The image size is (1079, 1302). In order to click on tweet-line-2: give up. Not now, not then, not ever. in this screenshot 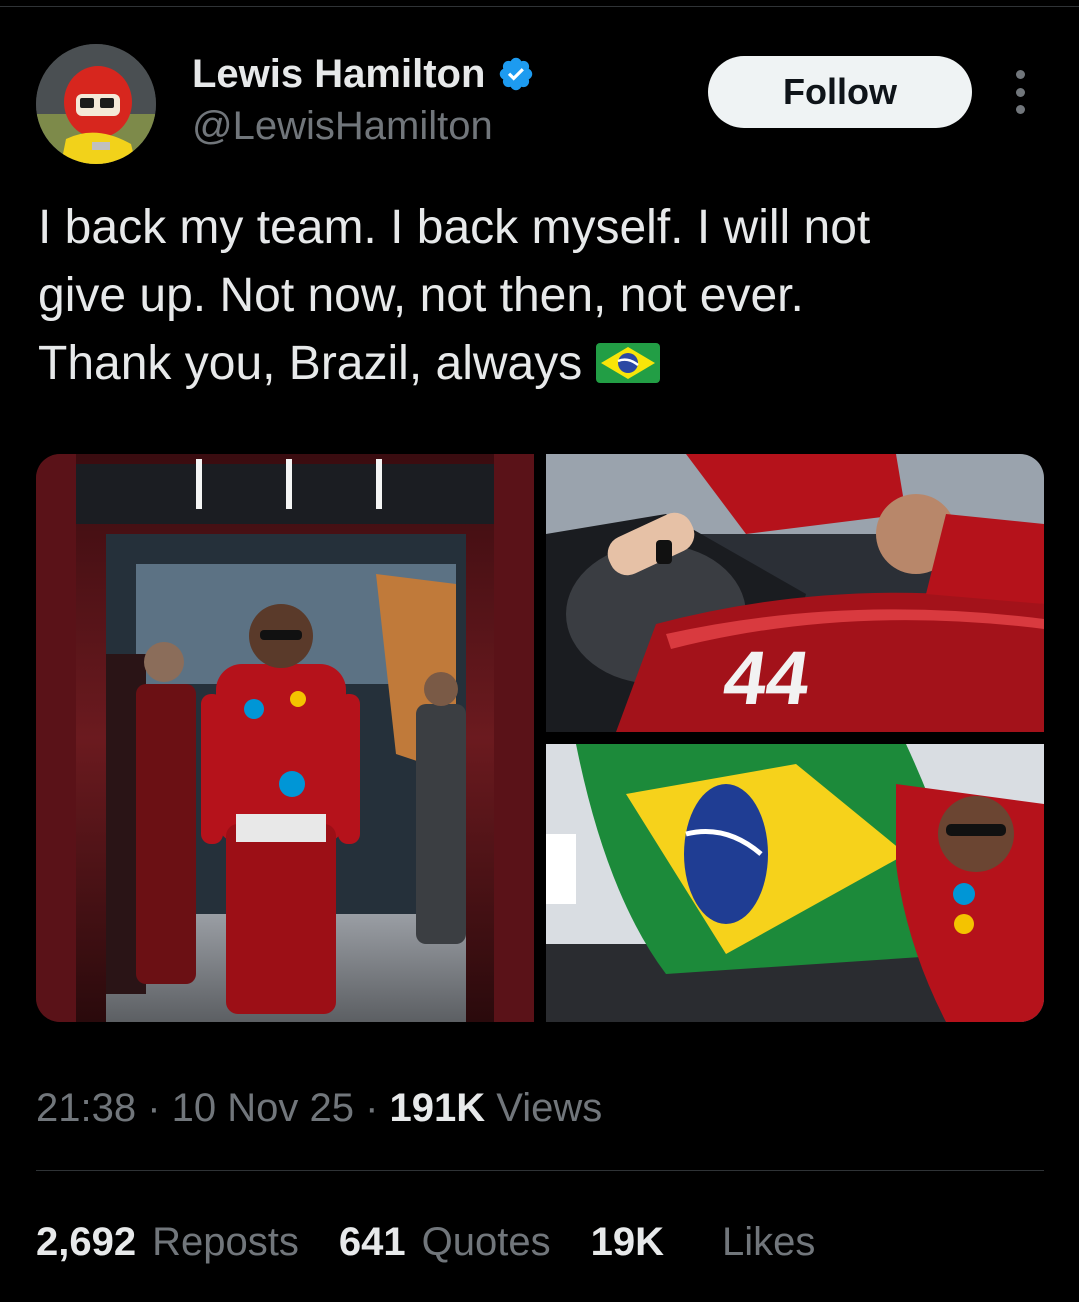, I will do `click(421, 295)`.